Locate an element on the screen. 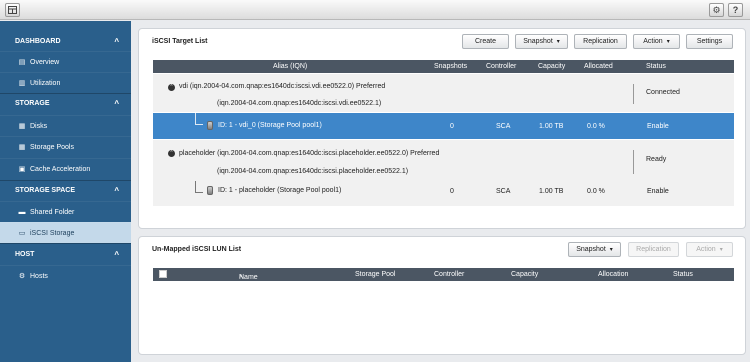 The width and height of the screenshot is (750, 362). lun-status: Enable is located at coordinates (658, 126).